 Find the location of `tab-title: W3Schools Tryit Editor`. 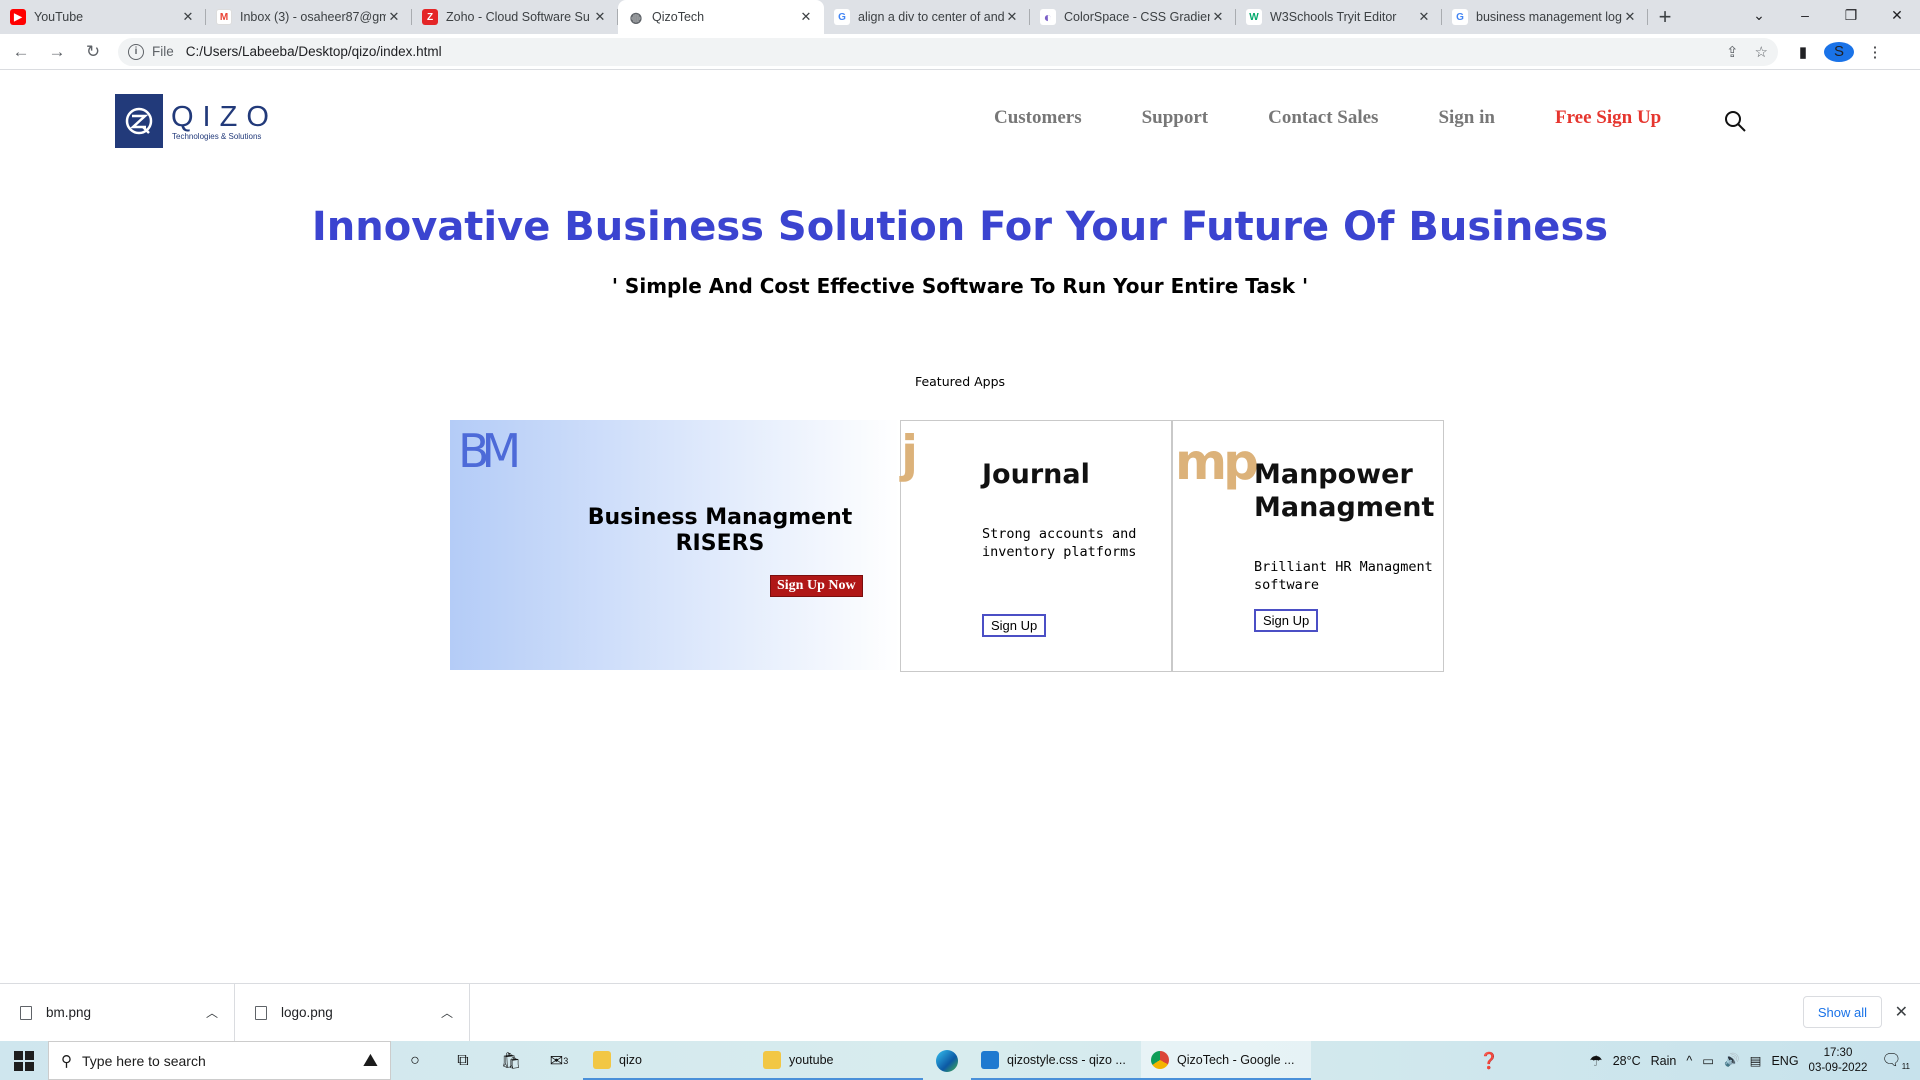

tab-title: W3Schools Tryit Editor is located at coordinates (1333, 17).